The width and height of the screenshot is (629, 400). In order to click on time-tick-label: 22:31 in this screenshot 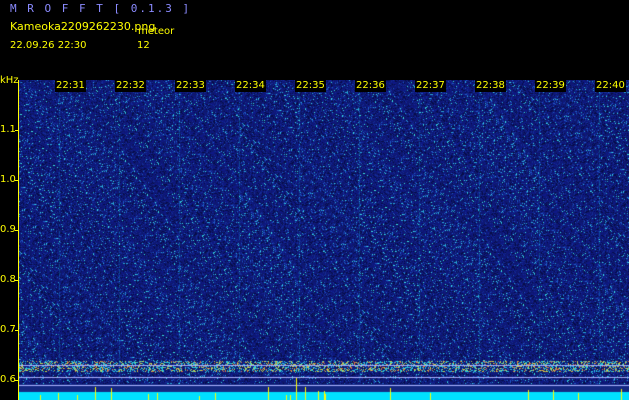, I will do `click(70, 86)`.